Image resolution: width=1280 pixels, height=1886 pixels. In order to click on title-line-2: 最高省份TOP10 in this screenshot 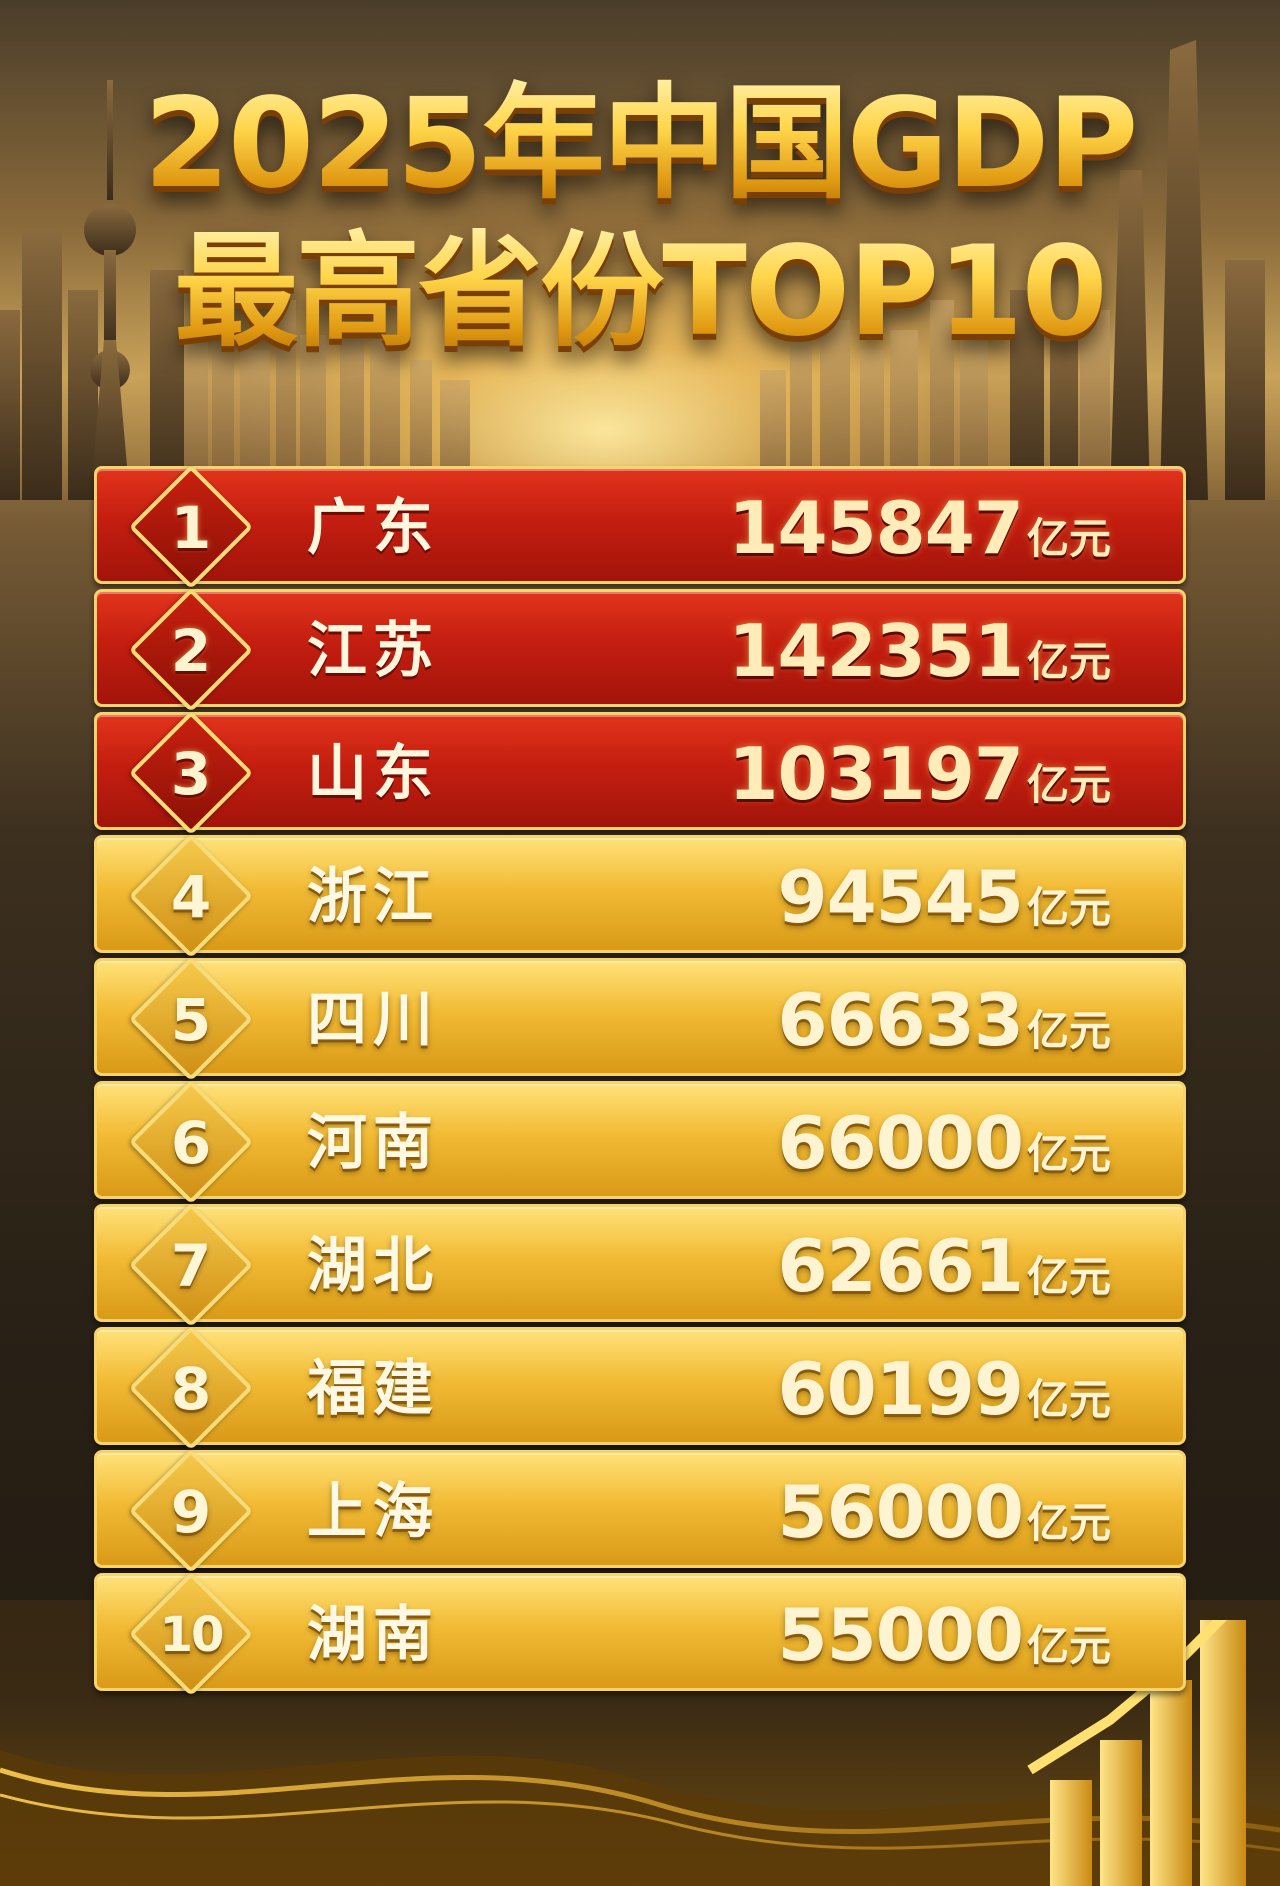, I will do `click(640, 292)`.